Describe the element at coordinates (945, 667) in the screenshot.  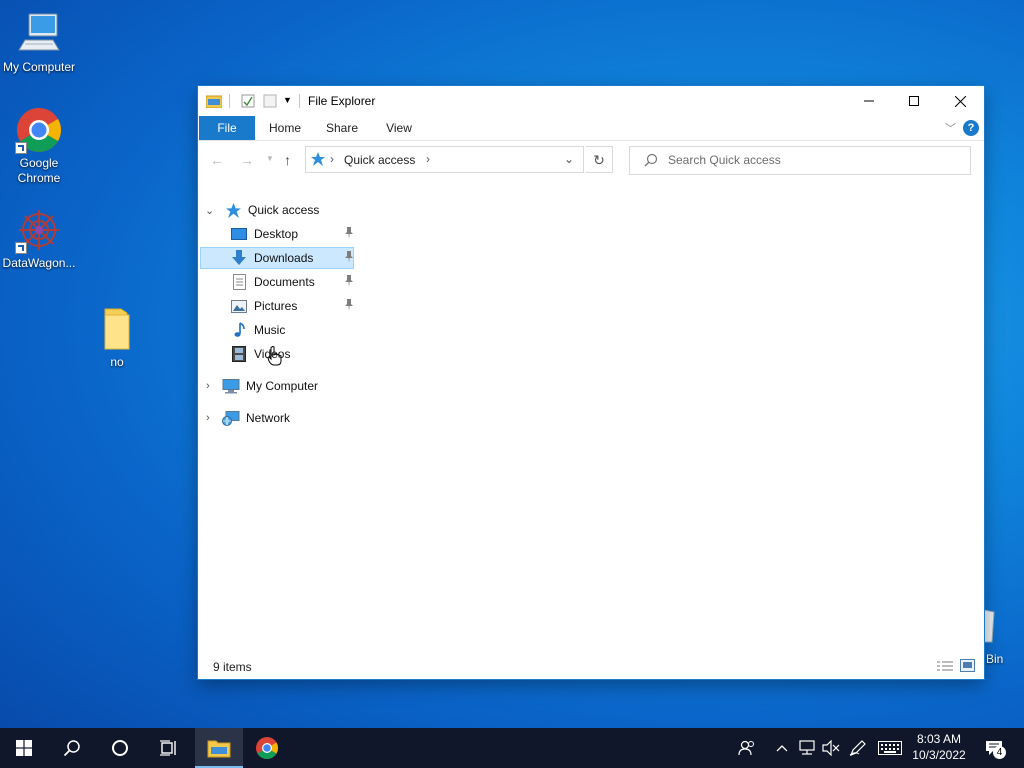
I see `details-view-icon` at that location.